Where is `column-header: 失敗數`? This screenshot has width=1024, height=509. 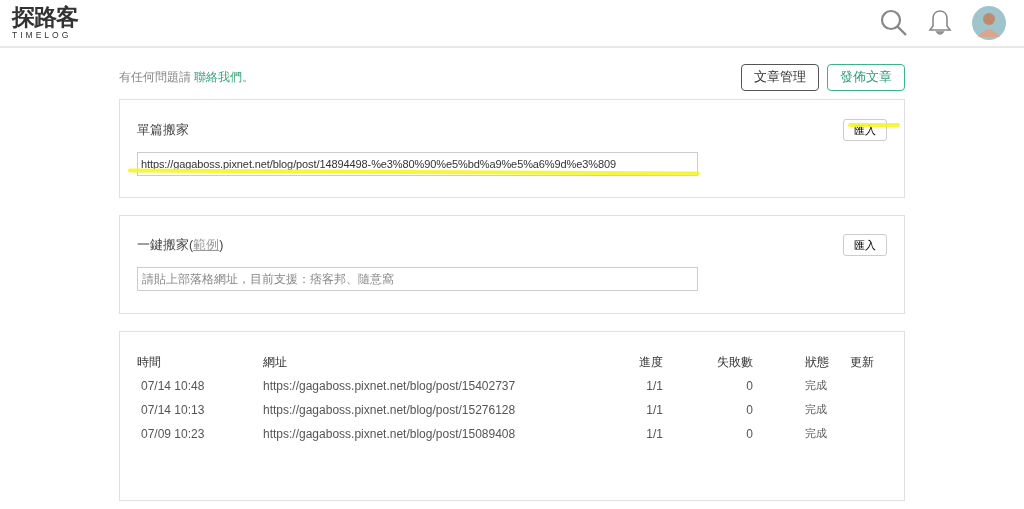
column-header: 失敗數 is located at coordinates (708, 363).